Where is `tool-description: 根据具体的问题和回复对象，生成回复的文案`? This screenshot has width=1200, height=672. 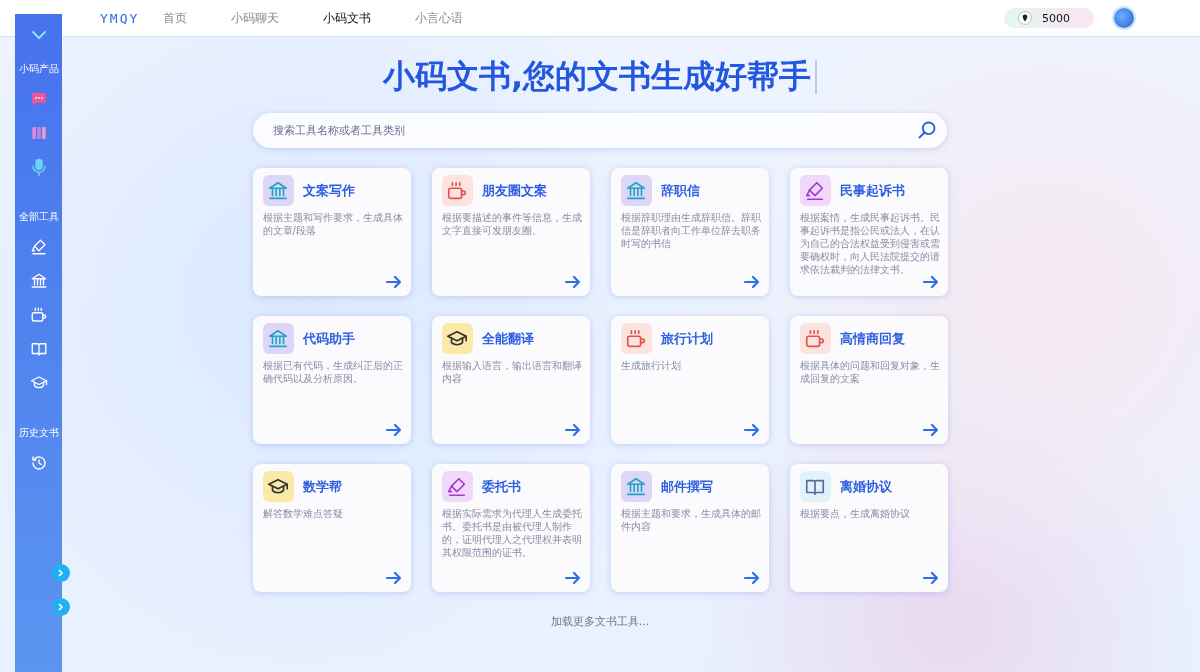 tool-description: 根据具体的问题和回复对象，生成回复的文案 is located at coordinates (869, 372).